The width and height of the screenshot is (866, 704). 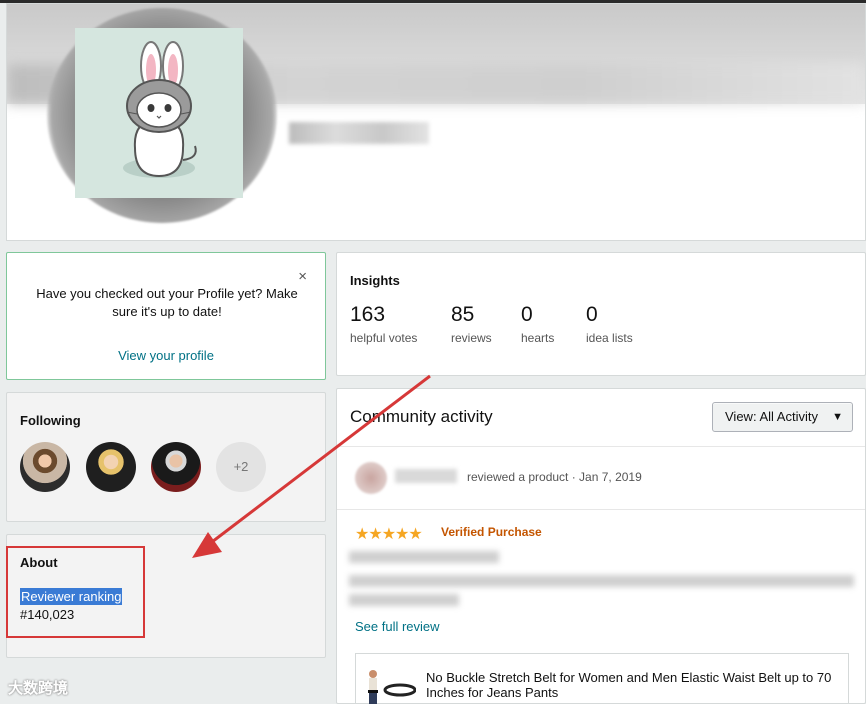 I want to click on profile-name-blurred, so click(x=359, y=133).